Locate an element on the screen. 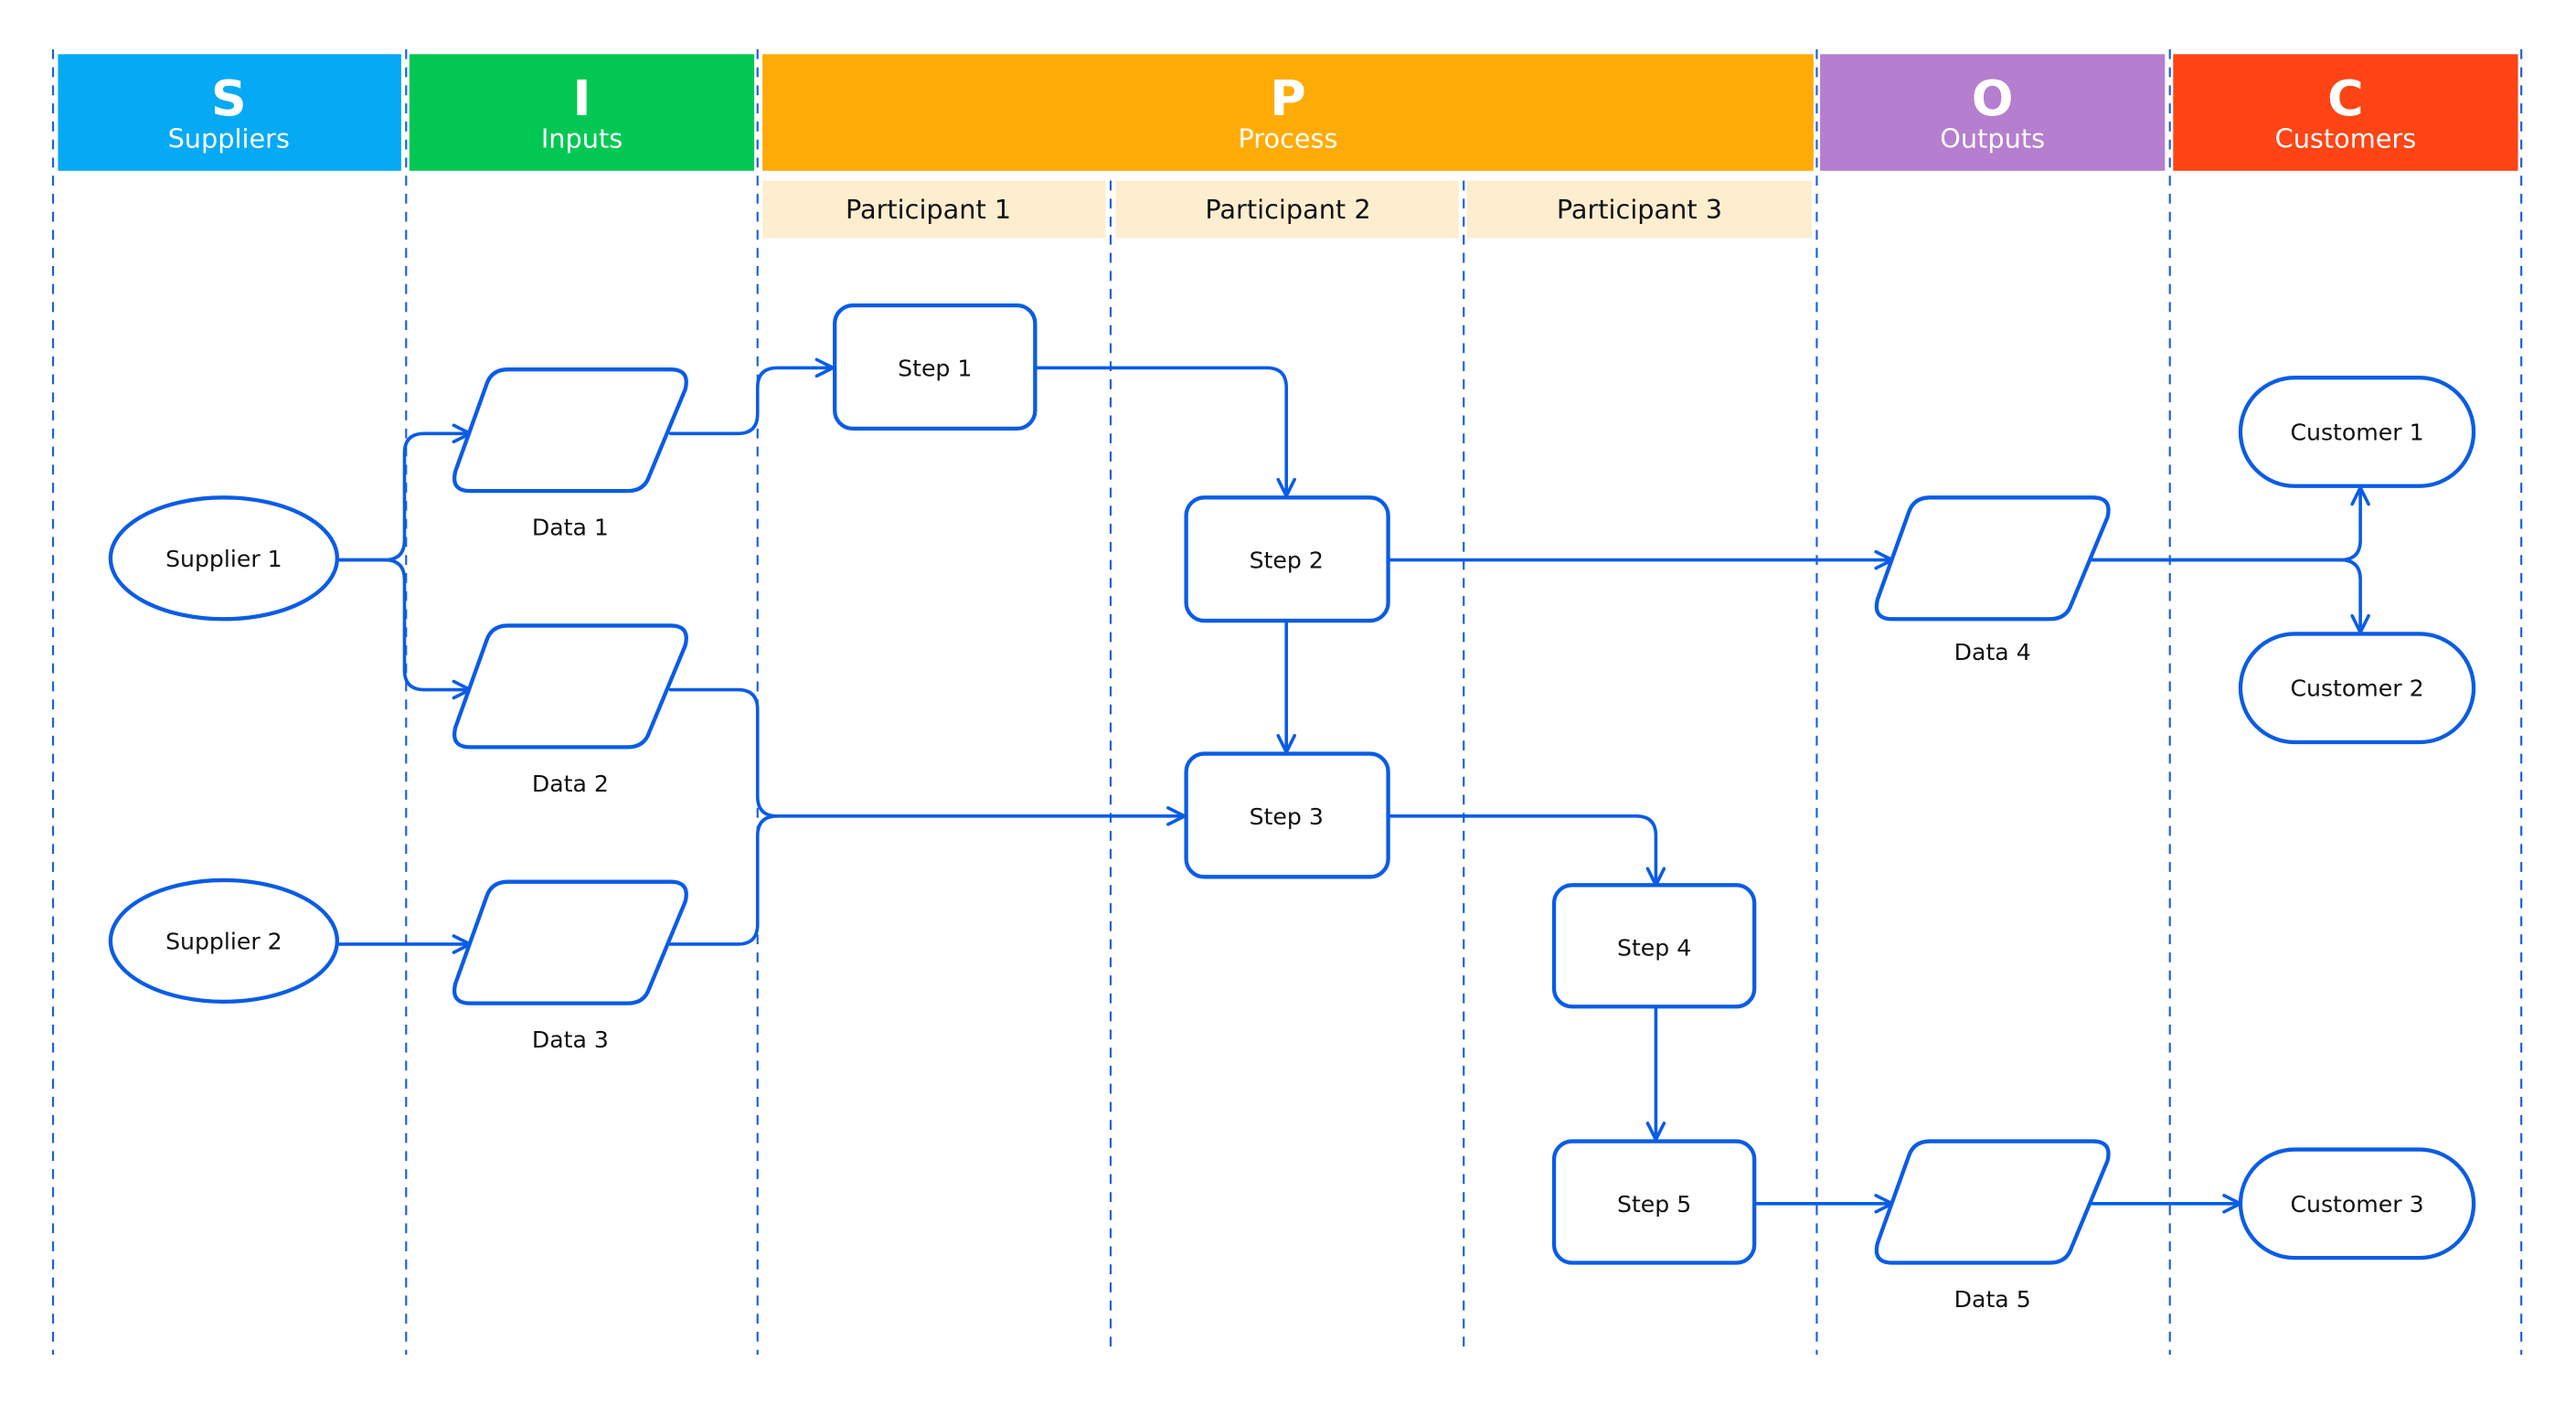  node-label: Step 2 is located at coordinates (1287, 561).